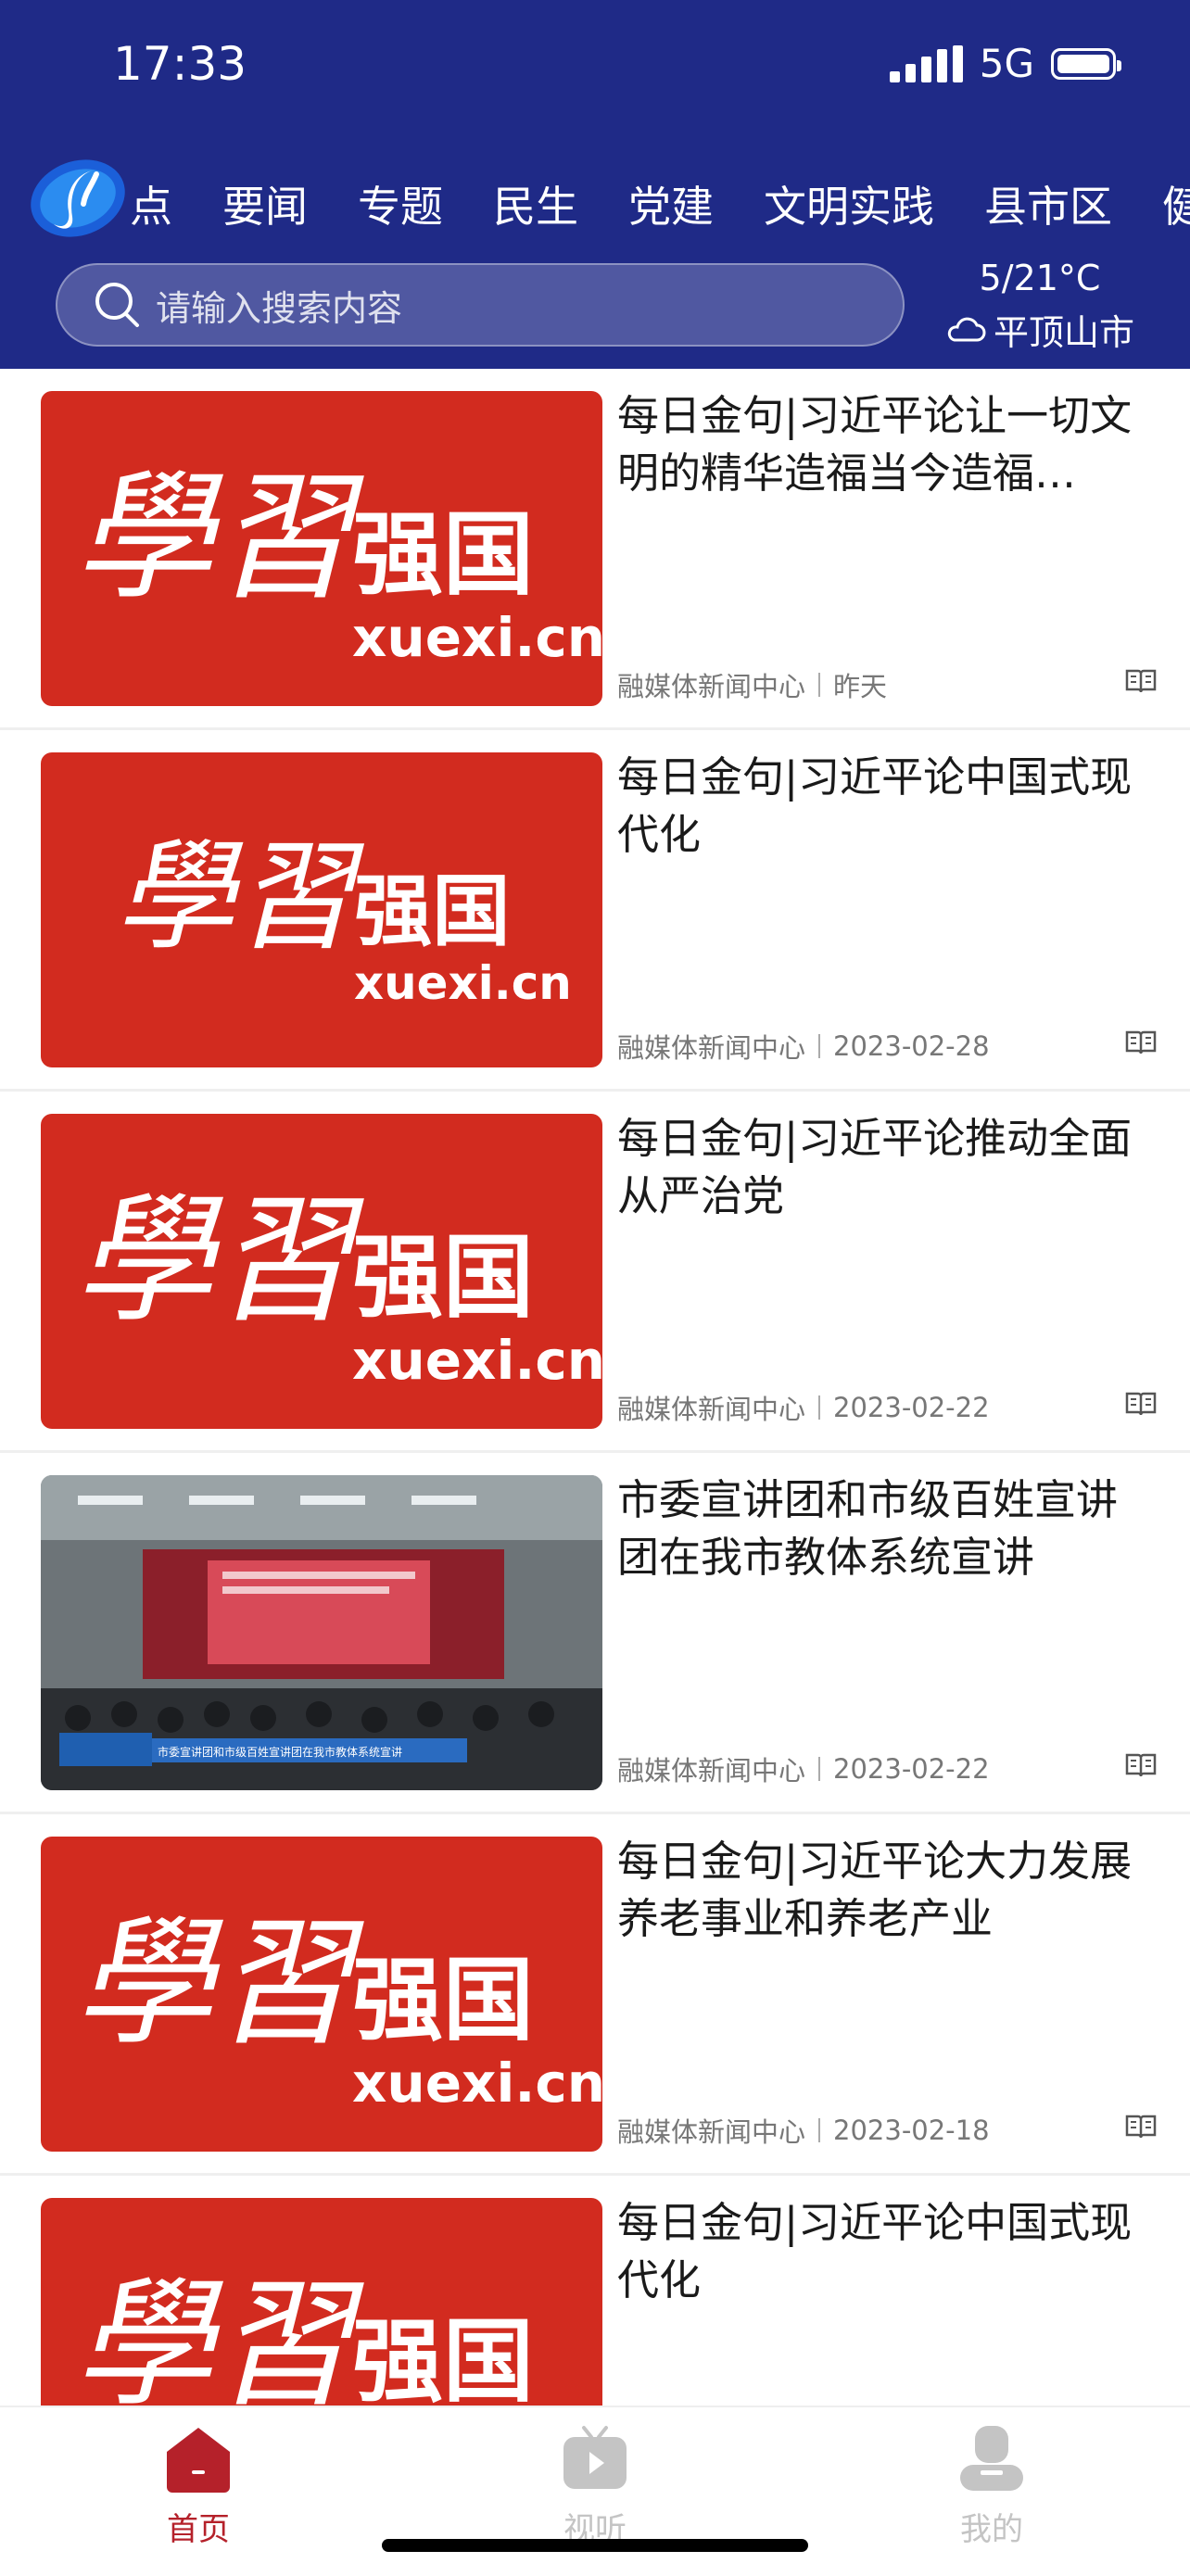  Describe the element at coordinates (875, 1890) in the screenshot. I see `article-title: 每日金句|习近平论大力发展养老事业和养老产业` at that location.